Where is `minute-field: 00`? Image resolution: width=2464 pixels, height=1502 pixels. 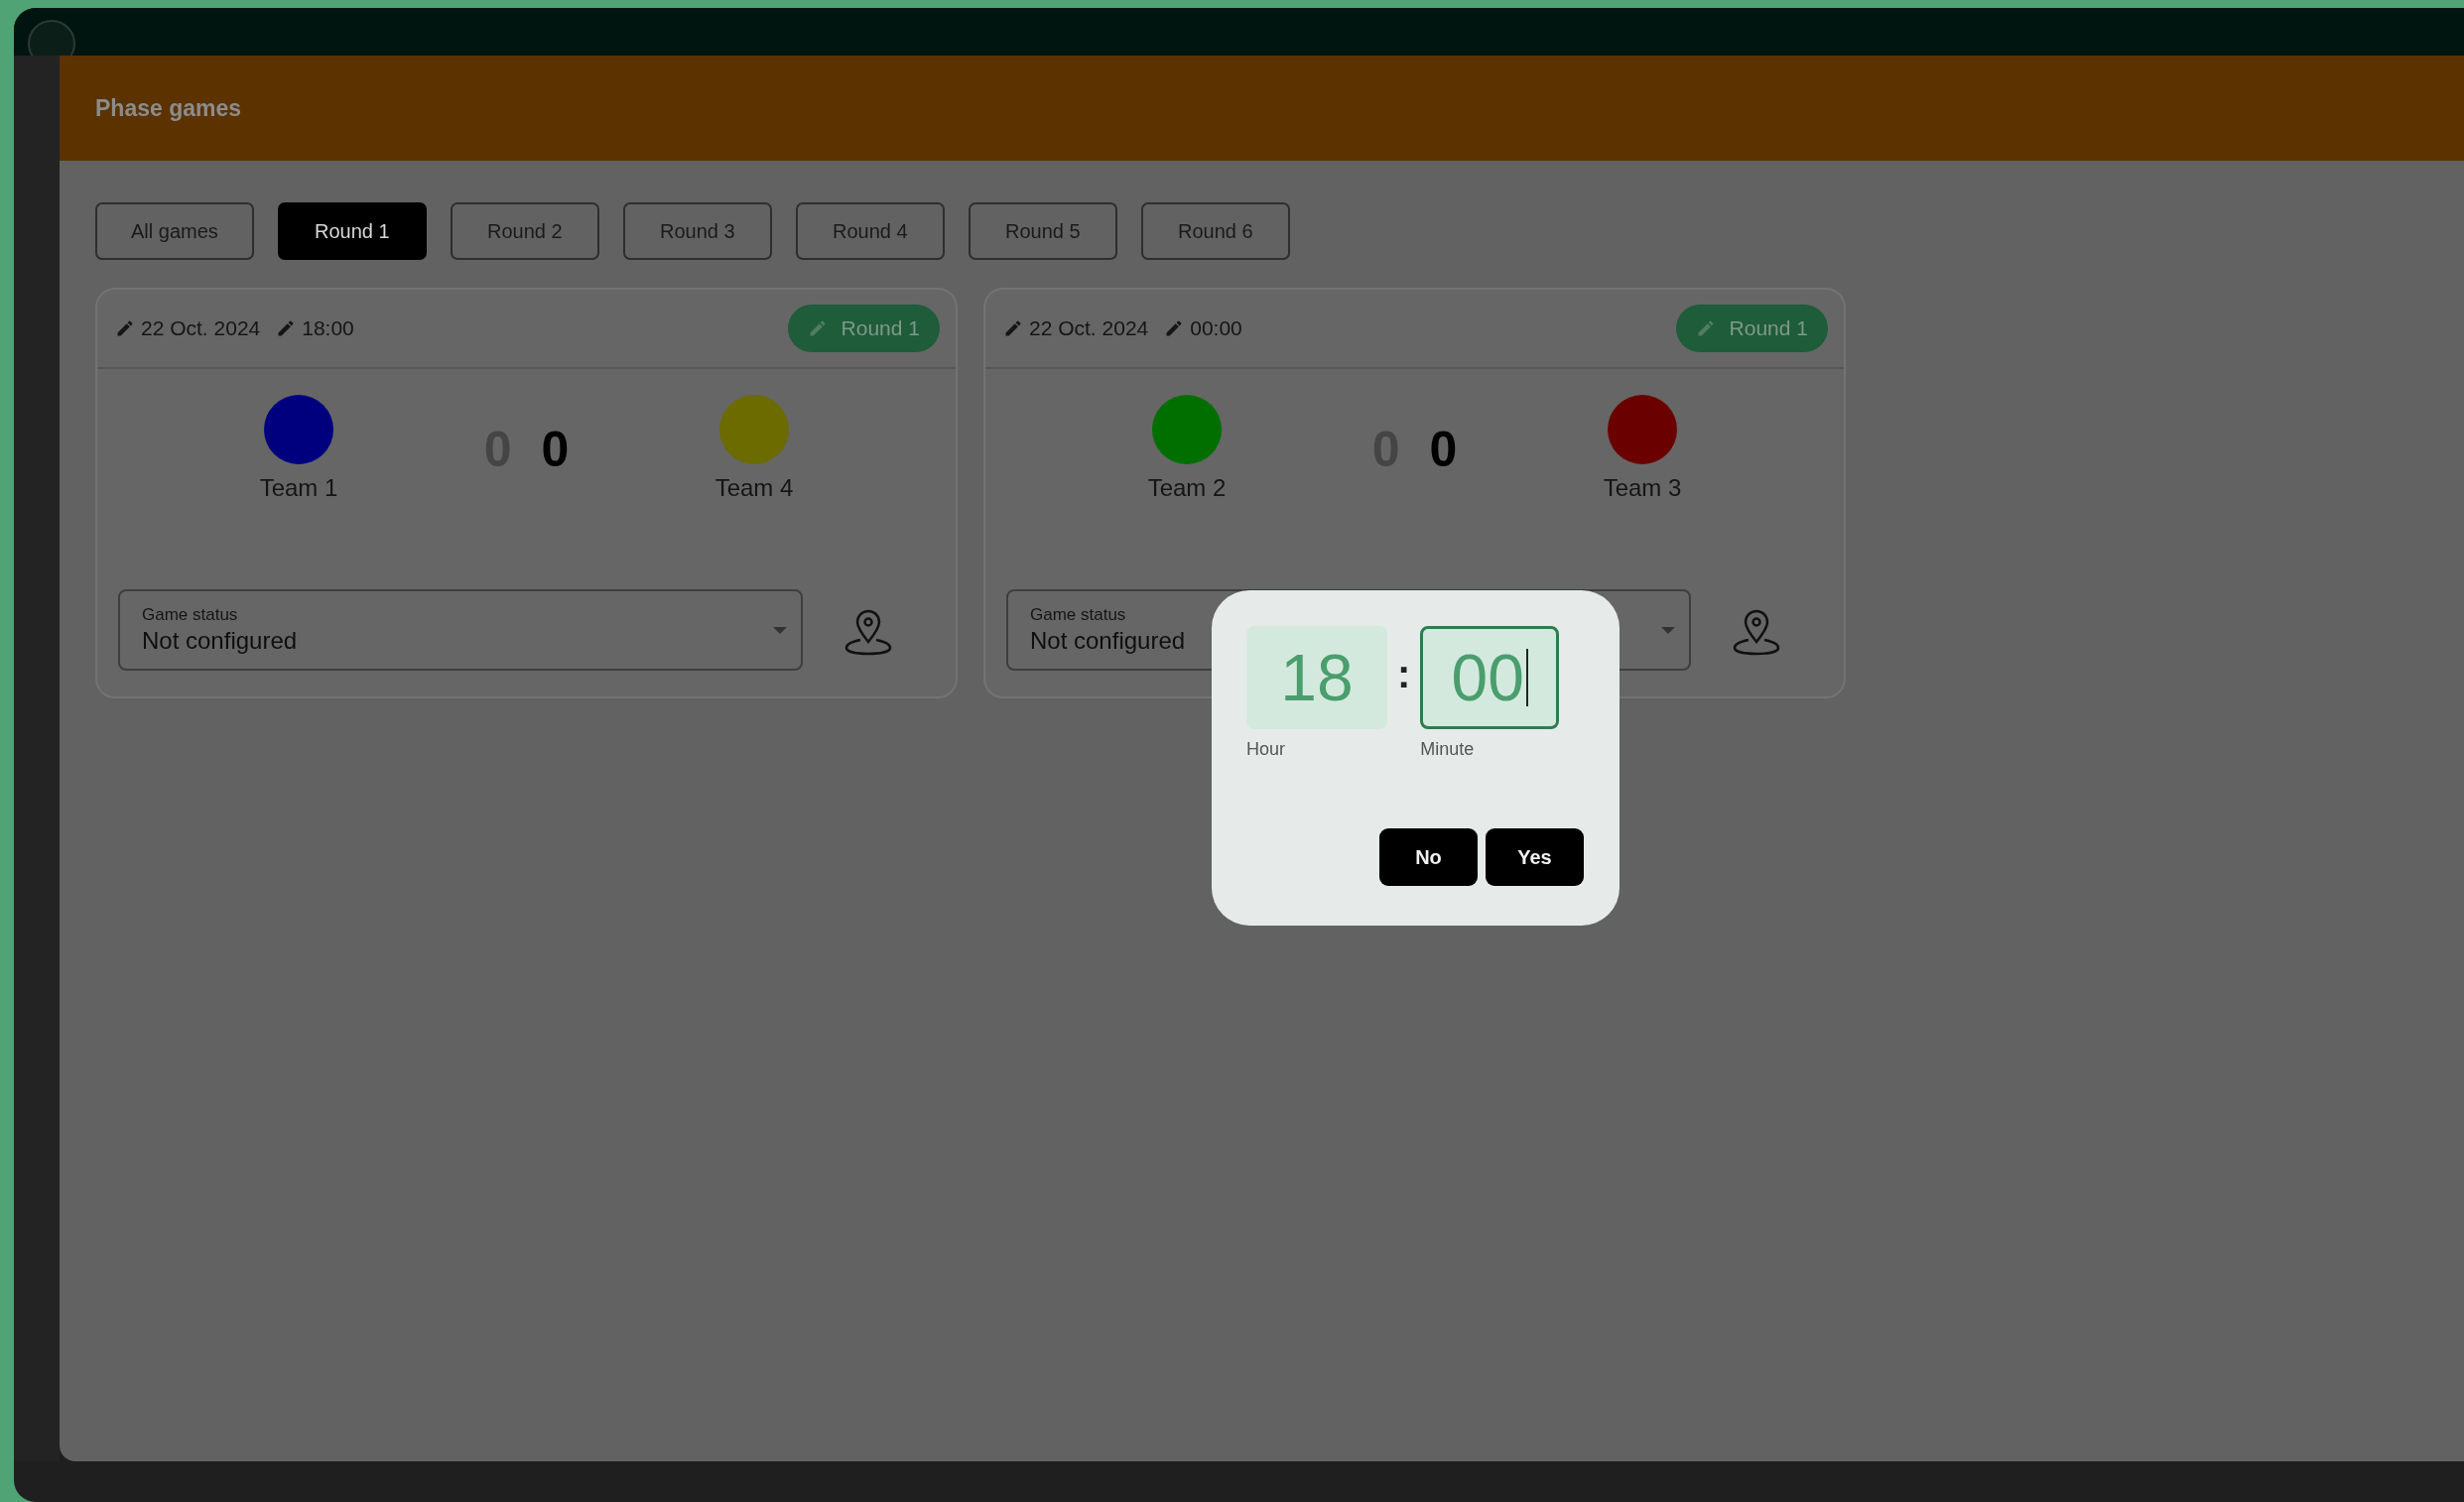 minute-field: 00 is located at coordinates (1490, 677).